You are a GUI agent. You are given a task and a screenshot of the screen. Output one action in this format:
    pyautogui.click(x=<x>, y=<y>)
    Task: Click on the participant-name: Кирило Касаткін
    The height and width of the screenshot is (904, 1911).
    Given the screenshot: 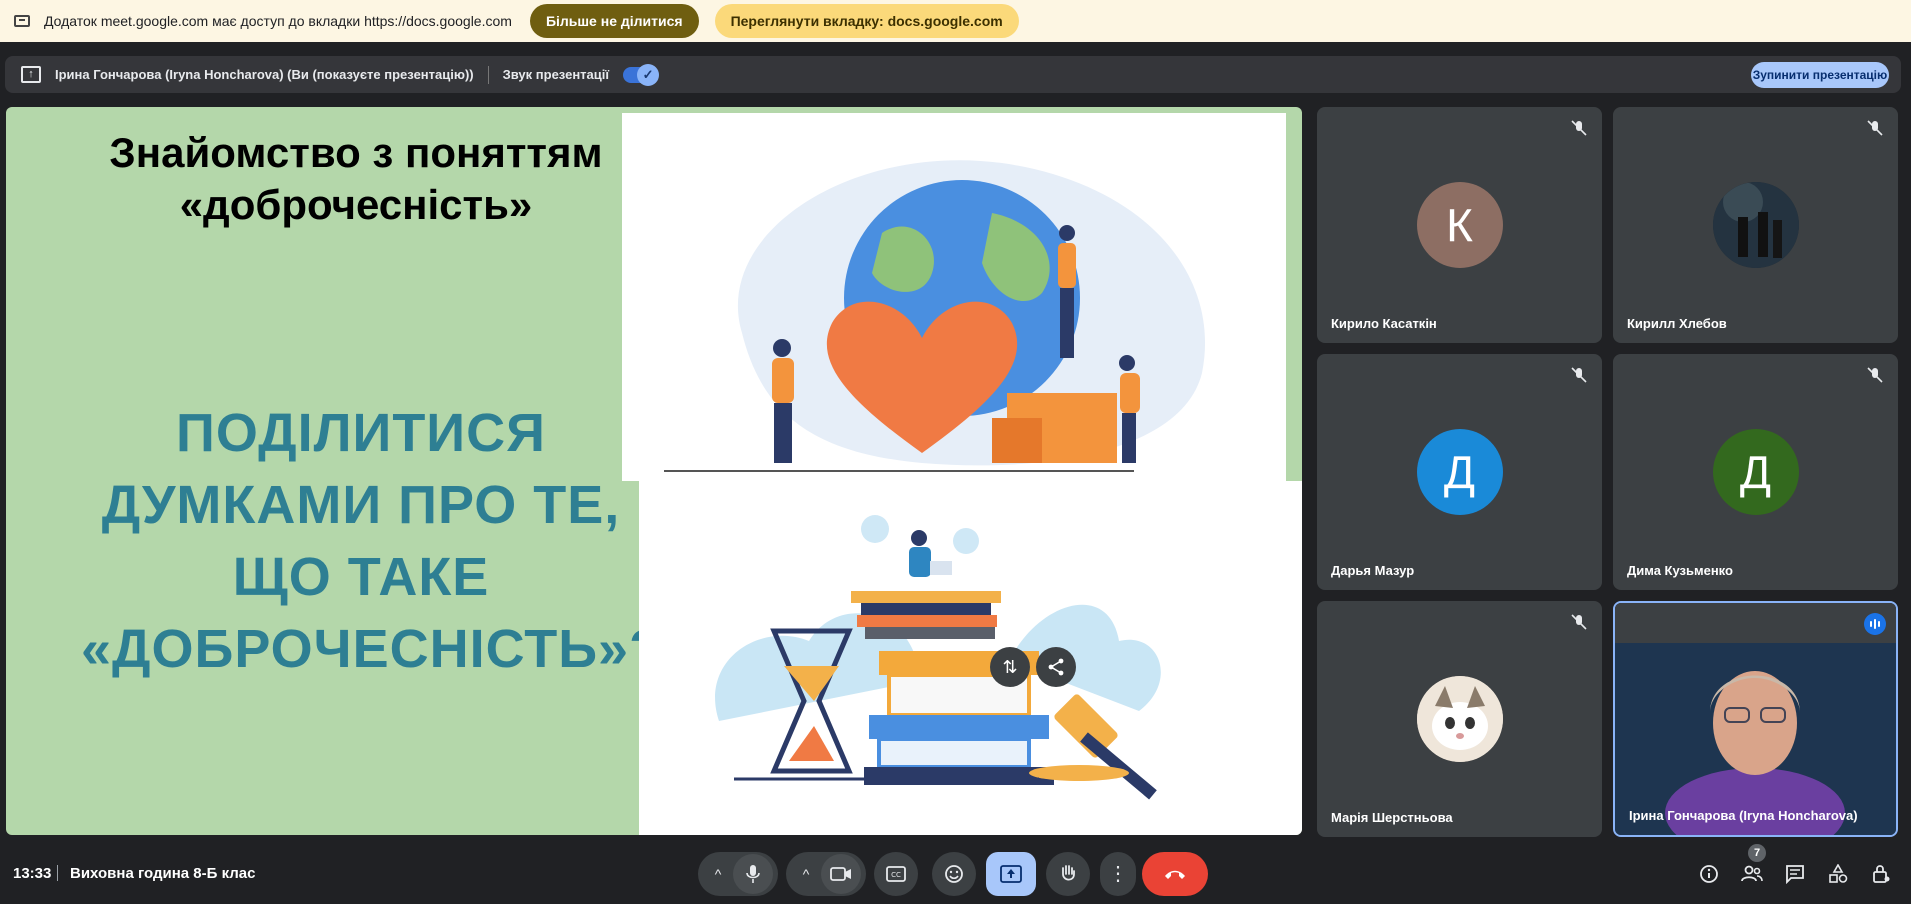 What is the action you would take?
    pyautogui.click(x=1384, y=323)
    